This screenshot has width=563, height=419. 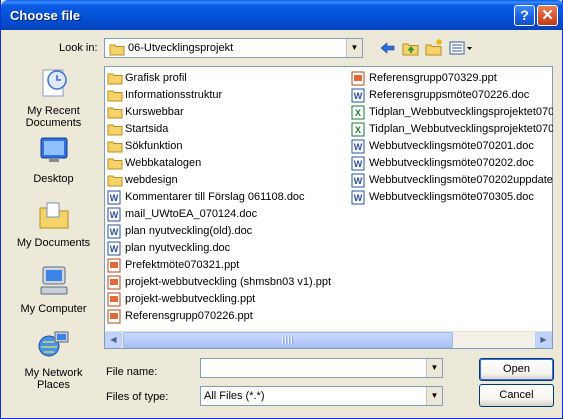 What do you see at coordinates (433, 78) in the screenshot?
I see `file-name: Referensgrupp070329.ppt` at bounding box center [433, 78].